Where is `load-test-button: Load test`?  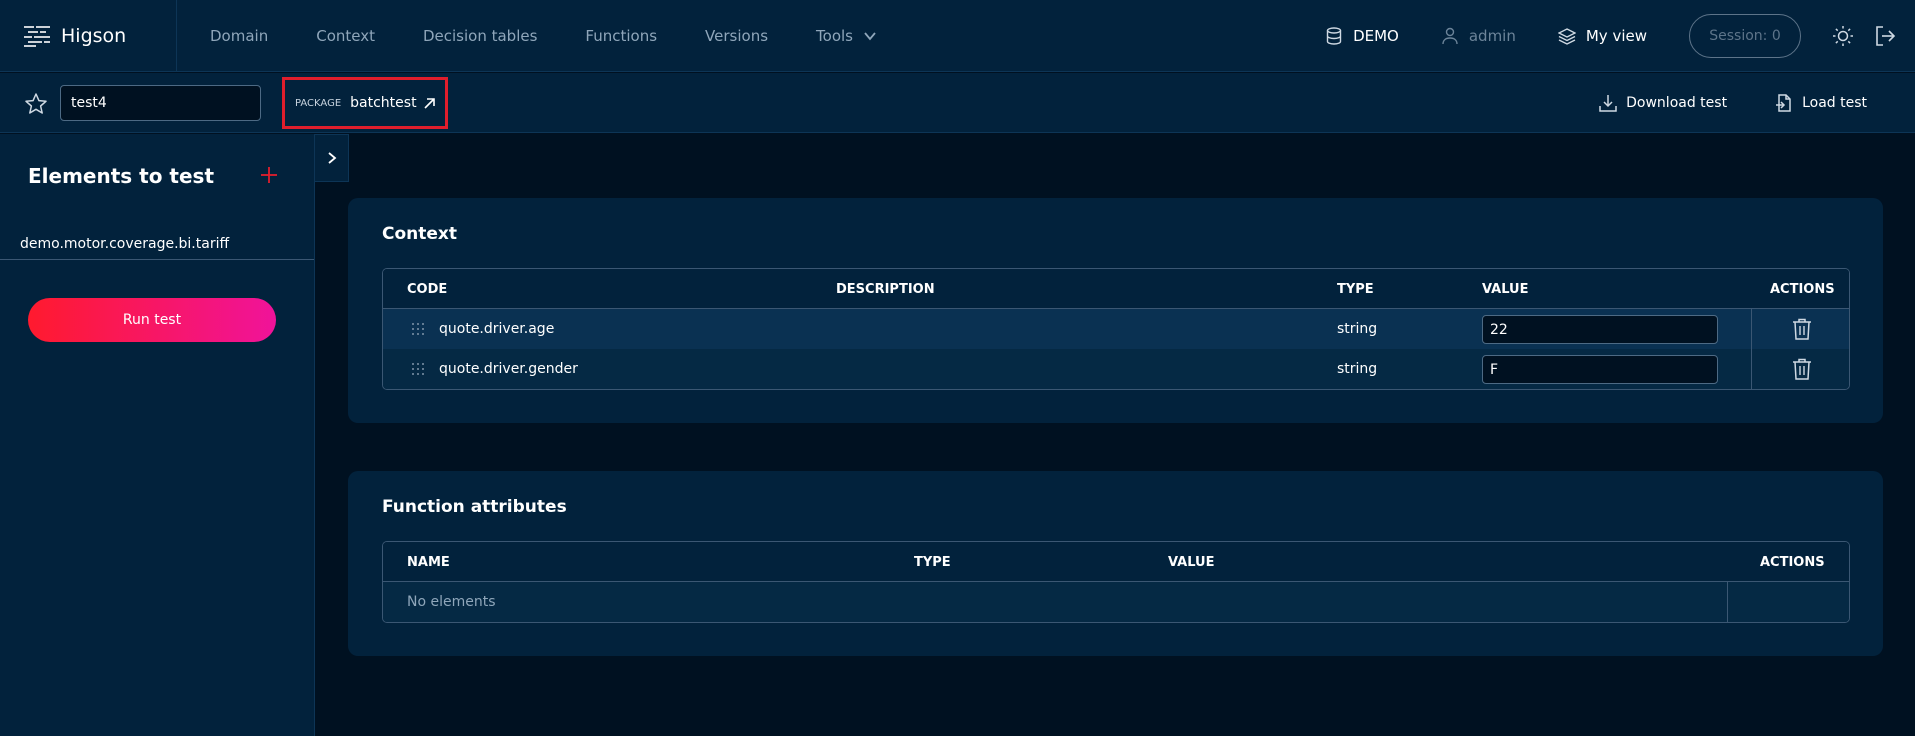 load-test-button: Load test is located at coordinates (1821, 103).